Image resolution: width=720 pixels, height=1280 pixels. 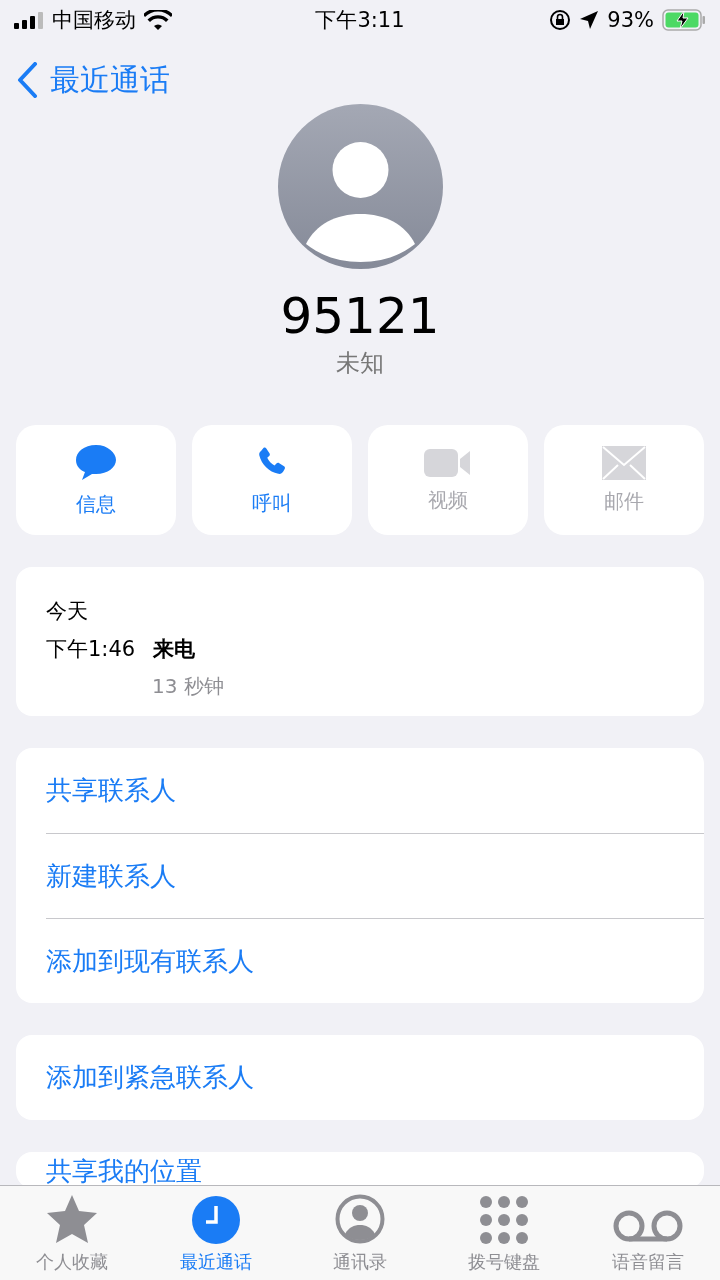 What do you see at coordinates (560, 20) in the screenshot?
I see `rotation-lock-icon` at bounding box center [560, 20].